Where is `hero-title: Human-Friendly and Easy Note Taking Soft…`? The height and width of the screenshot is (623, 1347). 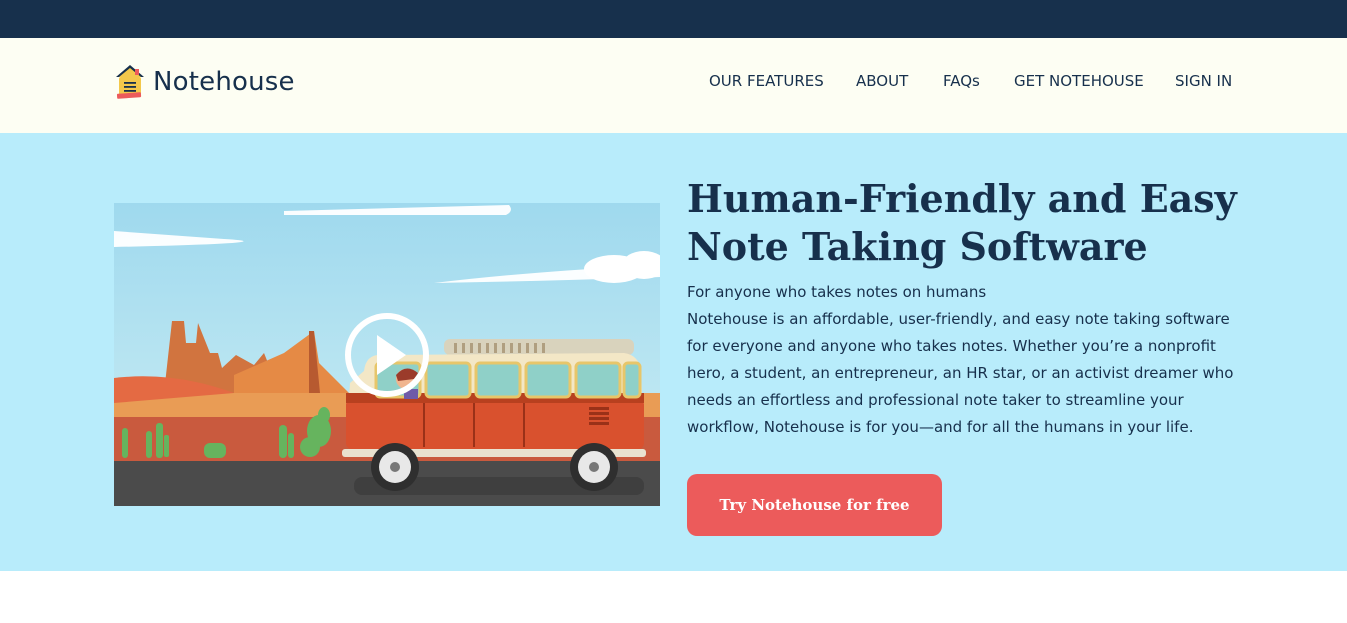 hero-title: Human-Friendly and Easy Note Taking Soft… is located at coordinates (962, 222).